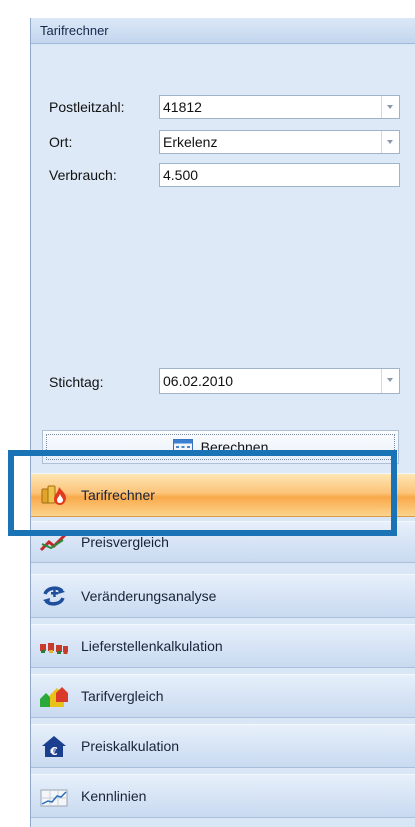  Describe the element at coordinates (279, 381) in the screenshot. I see `stichtag-datepicker: 06.02.2010` at that location.